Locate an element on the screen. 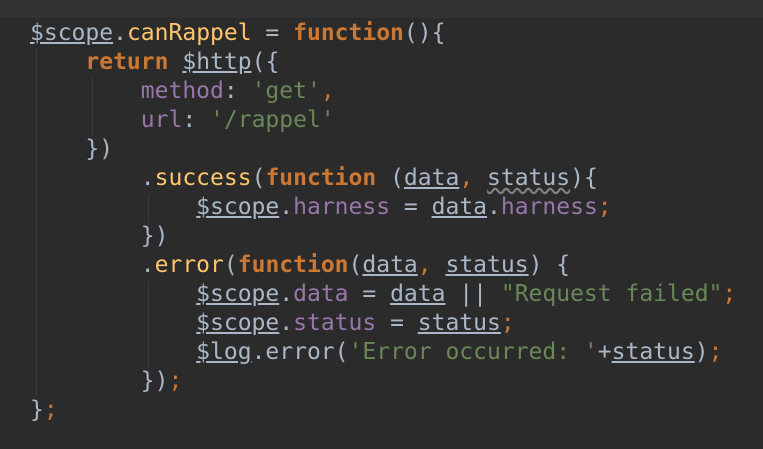  token-property: status is located at coordinates (335, 323).